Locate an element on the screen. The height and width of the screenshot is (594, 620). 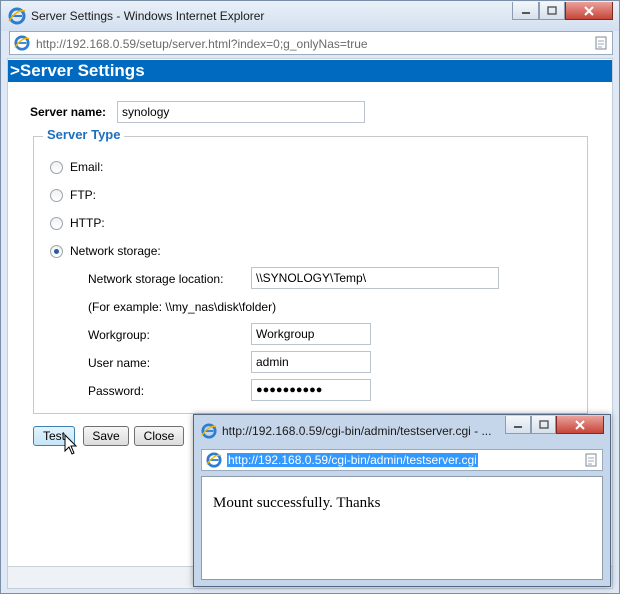
username-label: User name: is located at coordinates (119, 363).